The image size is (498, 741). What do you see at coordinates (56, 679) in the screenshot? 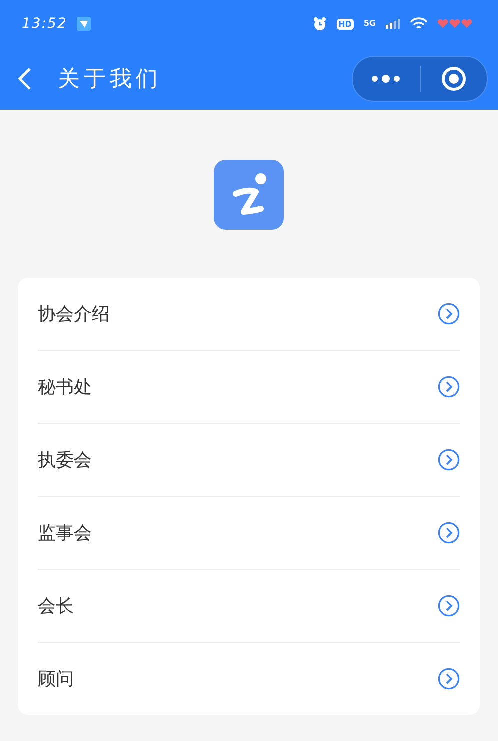
I see `menu-item: 顾问` at bounding box center [56, 679].